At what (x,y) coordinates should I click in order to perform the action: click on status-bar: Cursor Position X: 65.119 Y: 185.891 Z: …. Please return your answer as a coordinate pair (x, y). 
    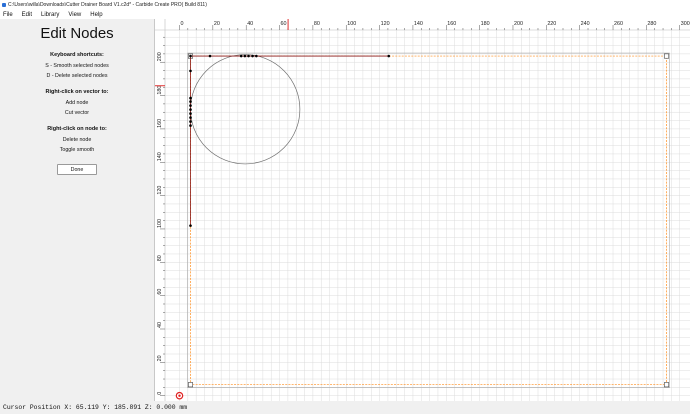
    Looking at the image, I should click on (345, 407).